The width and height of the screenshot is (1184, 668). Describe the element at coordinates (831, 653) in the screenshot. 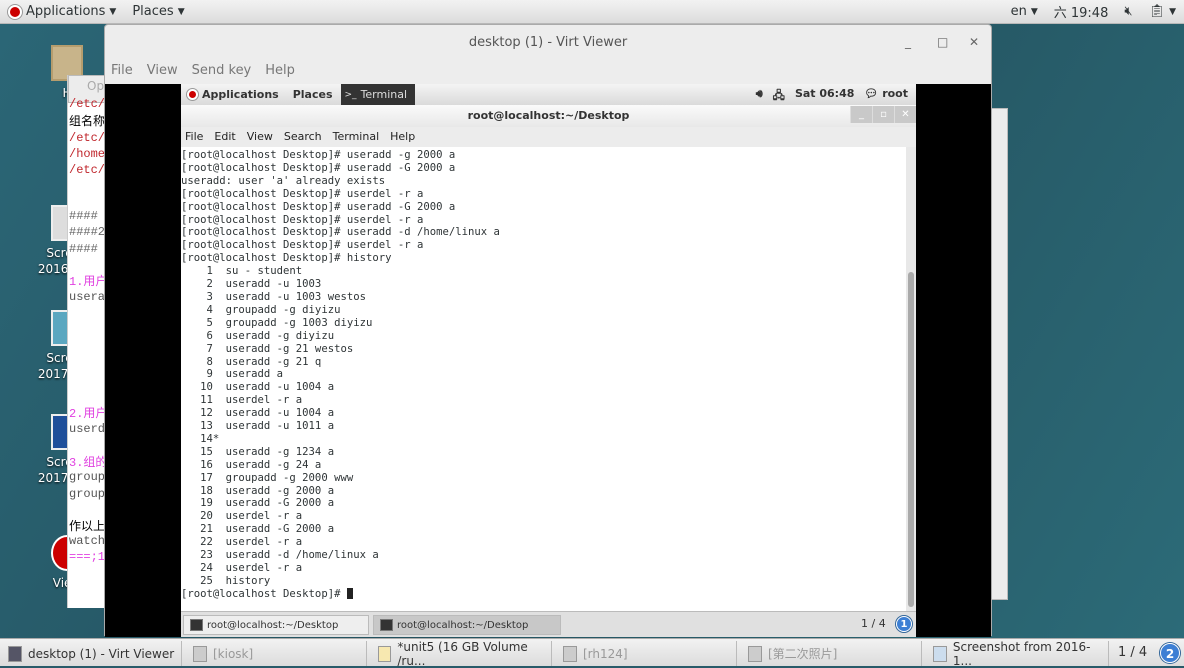

I see `host-task-photos: [第二次照片]` at that location.